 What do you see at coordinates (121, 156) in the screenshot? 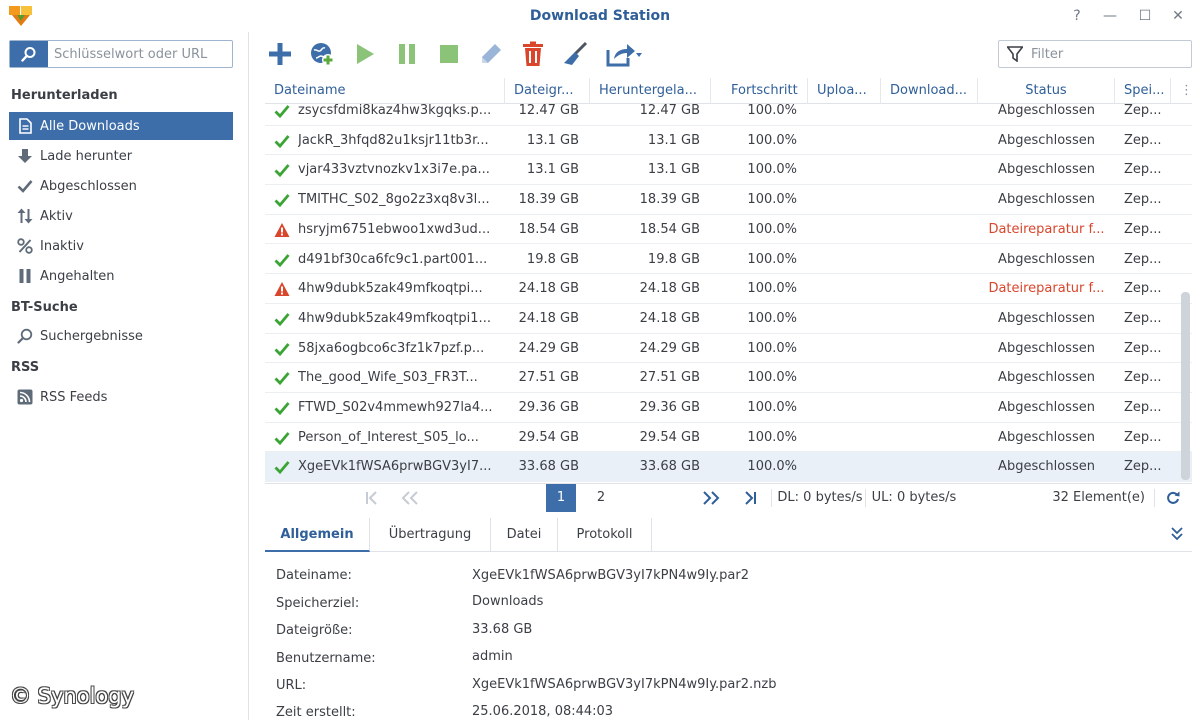
I see `sidebar-item-lade-herunter: Lade herunter` at bounding box center [121, 156].